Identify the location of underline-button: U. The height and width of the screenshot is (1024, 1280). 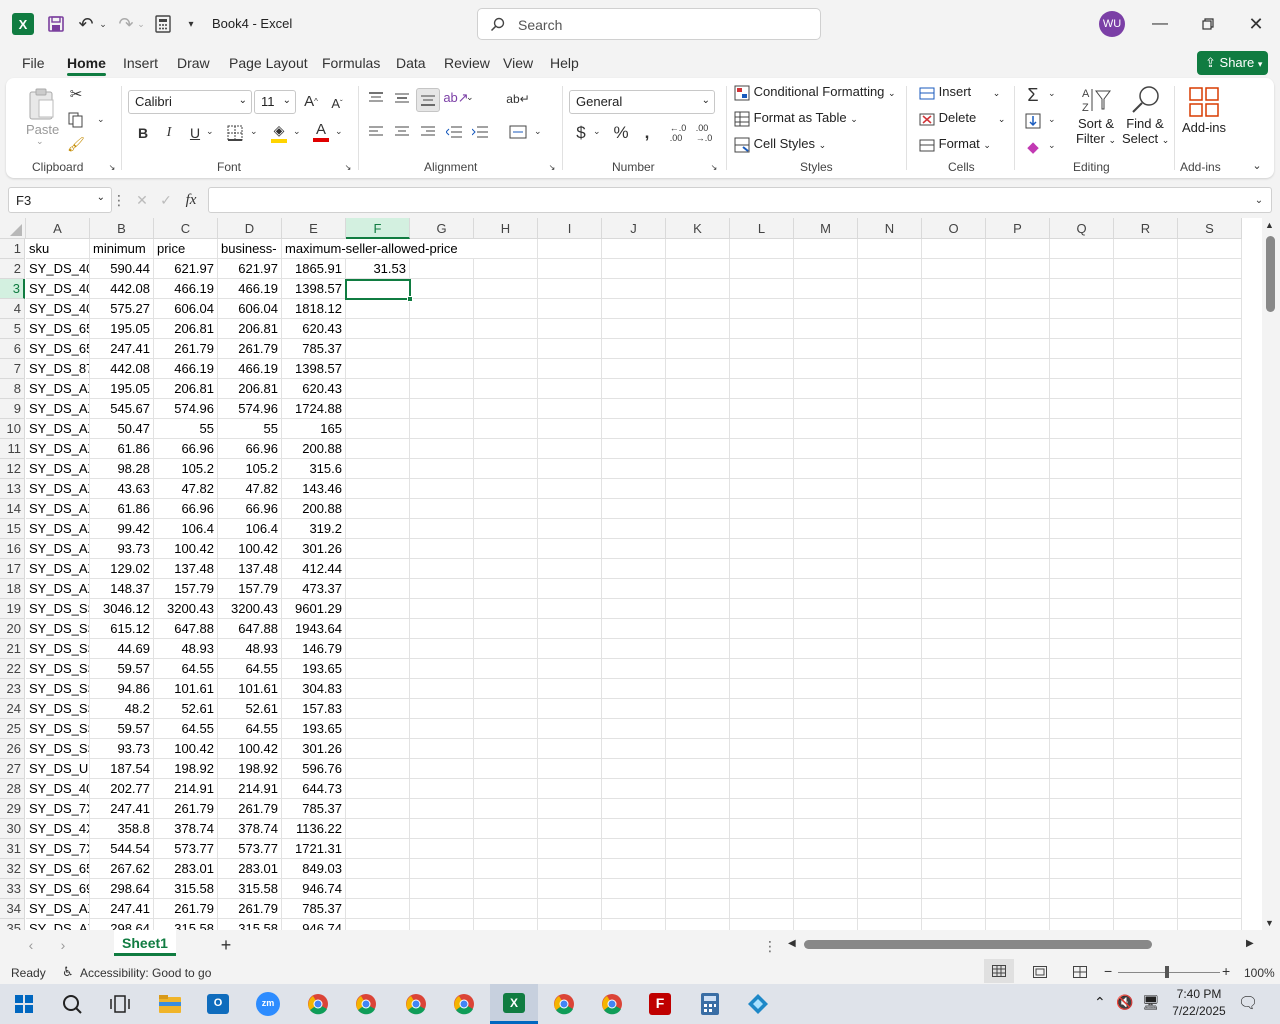
(195, 133).